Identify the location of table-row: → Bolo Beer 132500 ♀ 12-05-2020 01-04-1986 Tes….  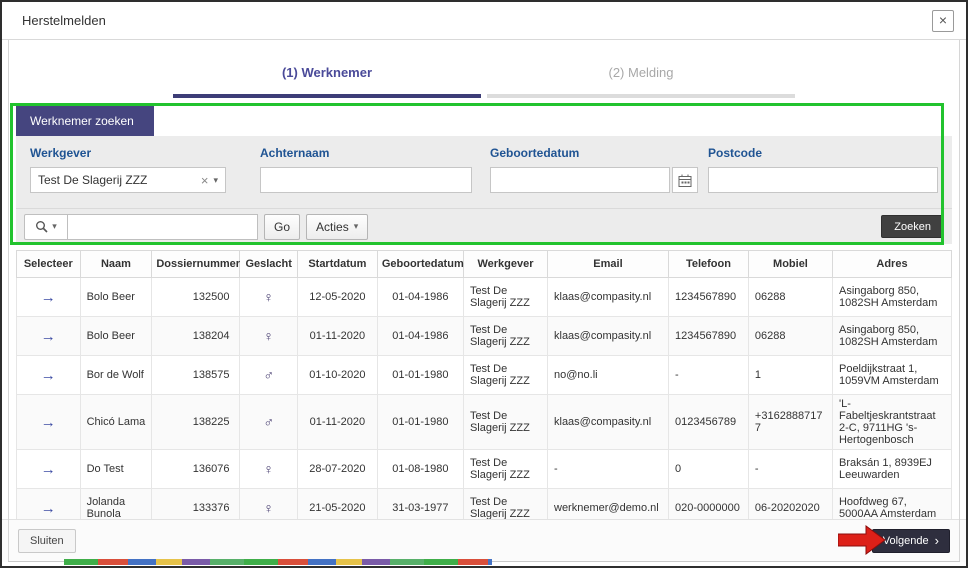
(484, 297).